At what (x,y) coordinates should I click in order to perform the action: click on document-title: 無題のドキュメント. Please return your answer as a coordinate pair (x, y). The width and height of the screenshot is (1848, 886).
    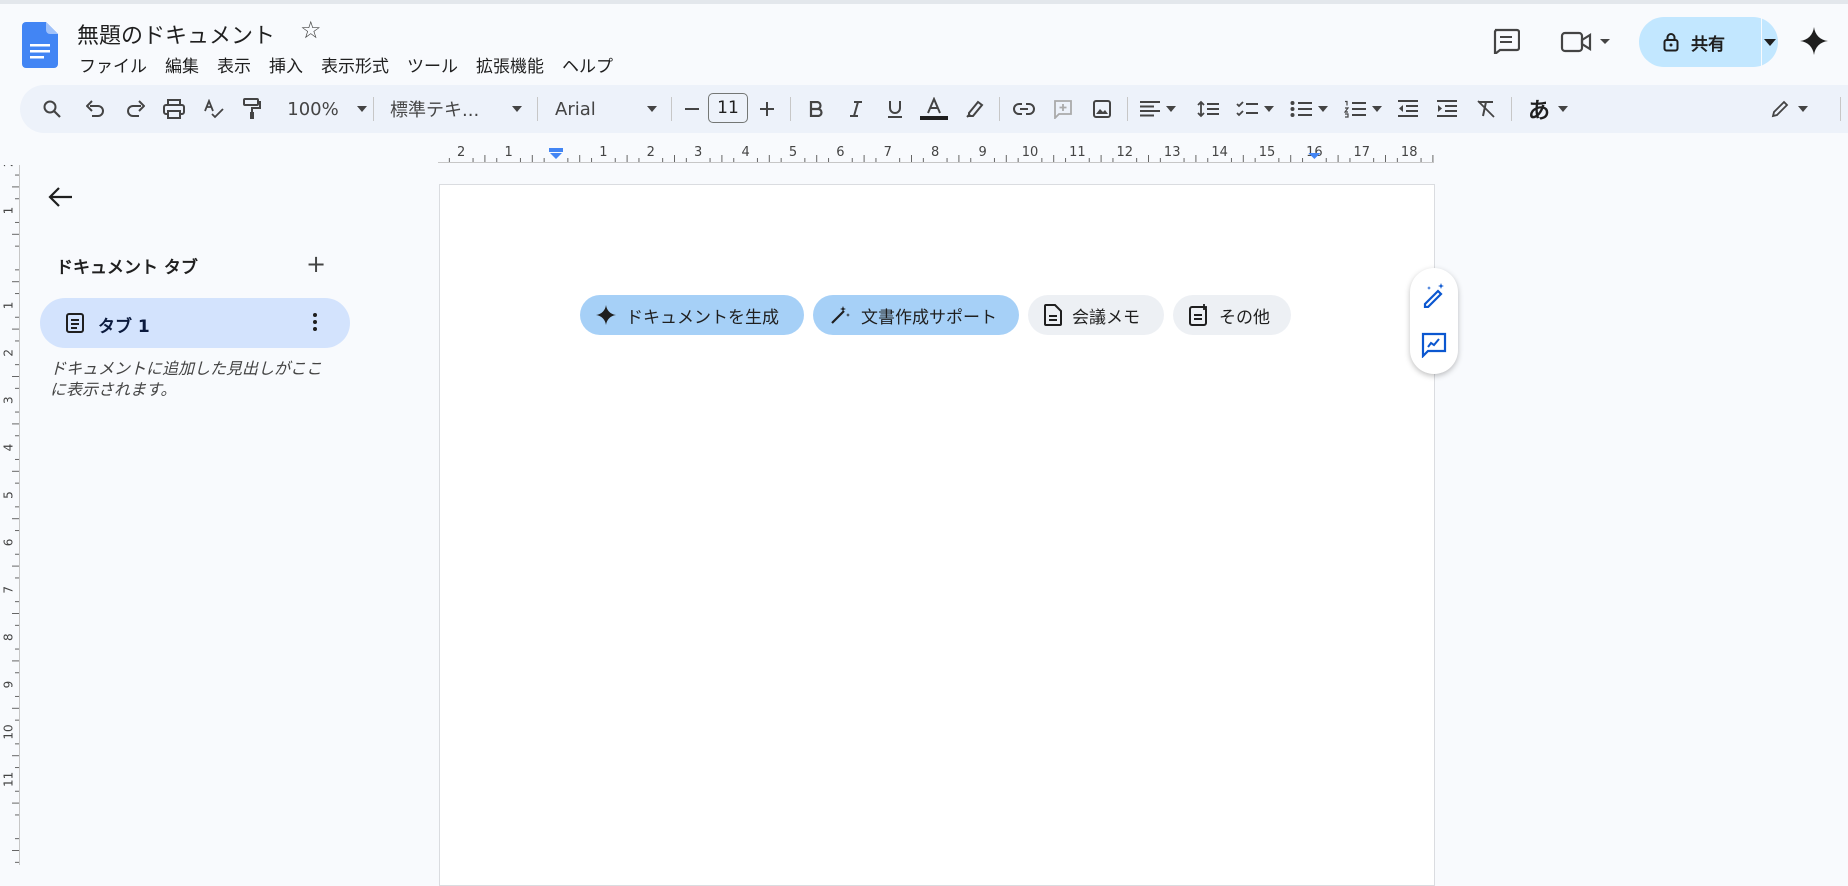
    Looking at the image, I should click on (176, 34).